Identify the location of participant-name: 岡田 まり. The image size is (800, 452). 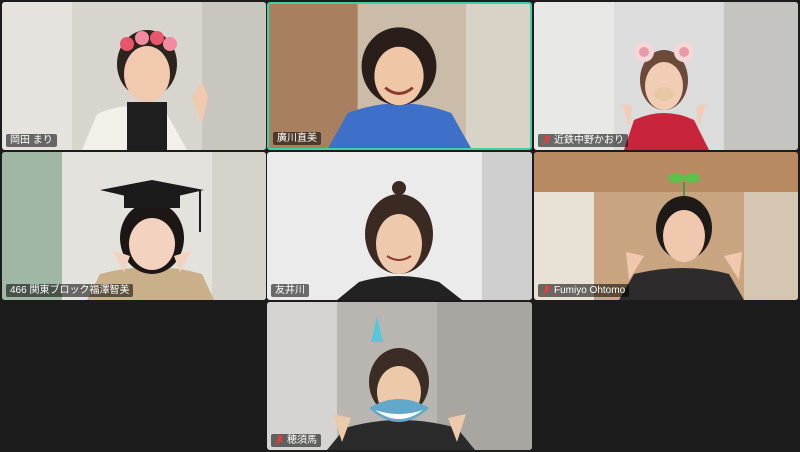
(31, 140).